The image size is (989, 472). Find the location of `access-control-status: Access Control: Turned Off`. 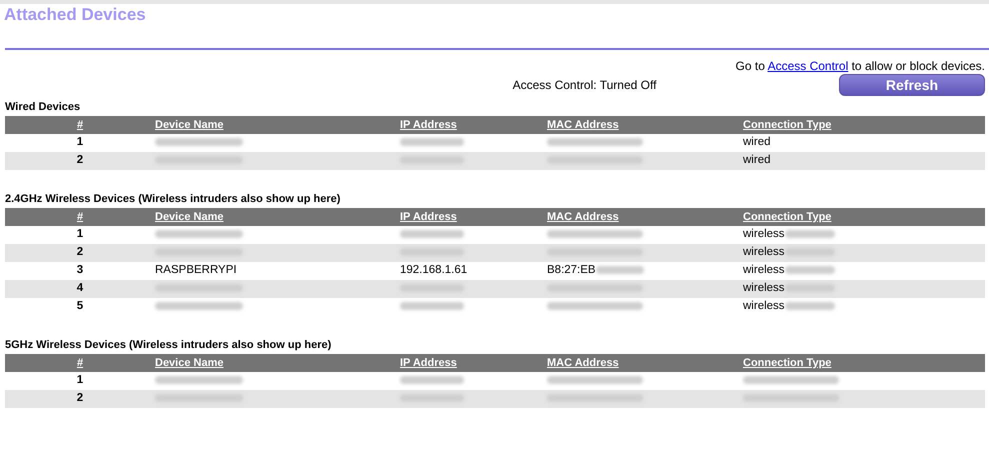

access-control-status: Access Control: Turned Off is located at coordinates (584, 85).